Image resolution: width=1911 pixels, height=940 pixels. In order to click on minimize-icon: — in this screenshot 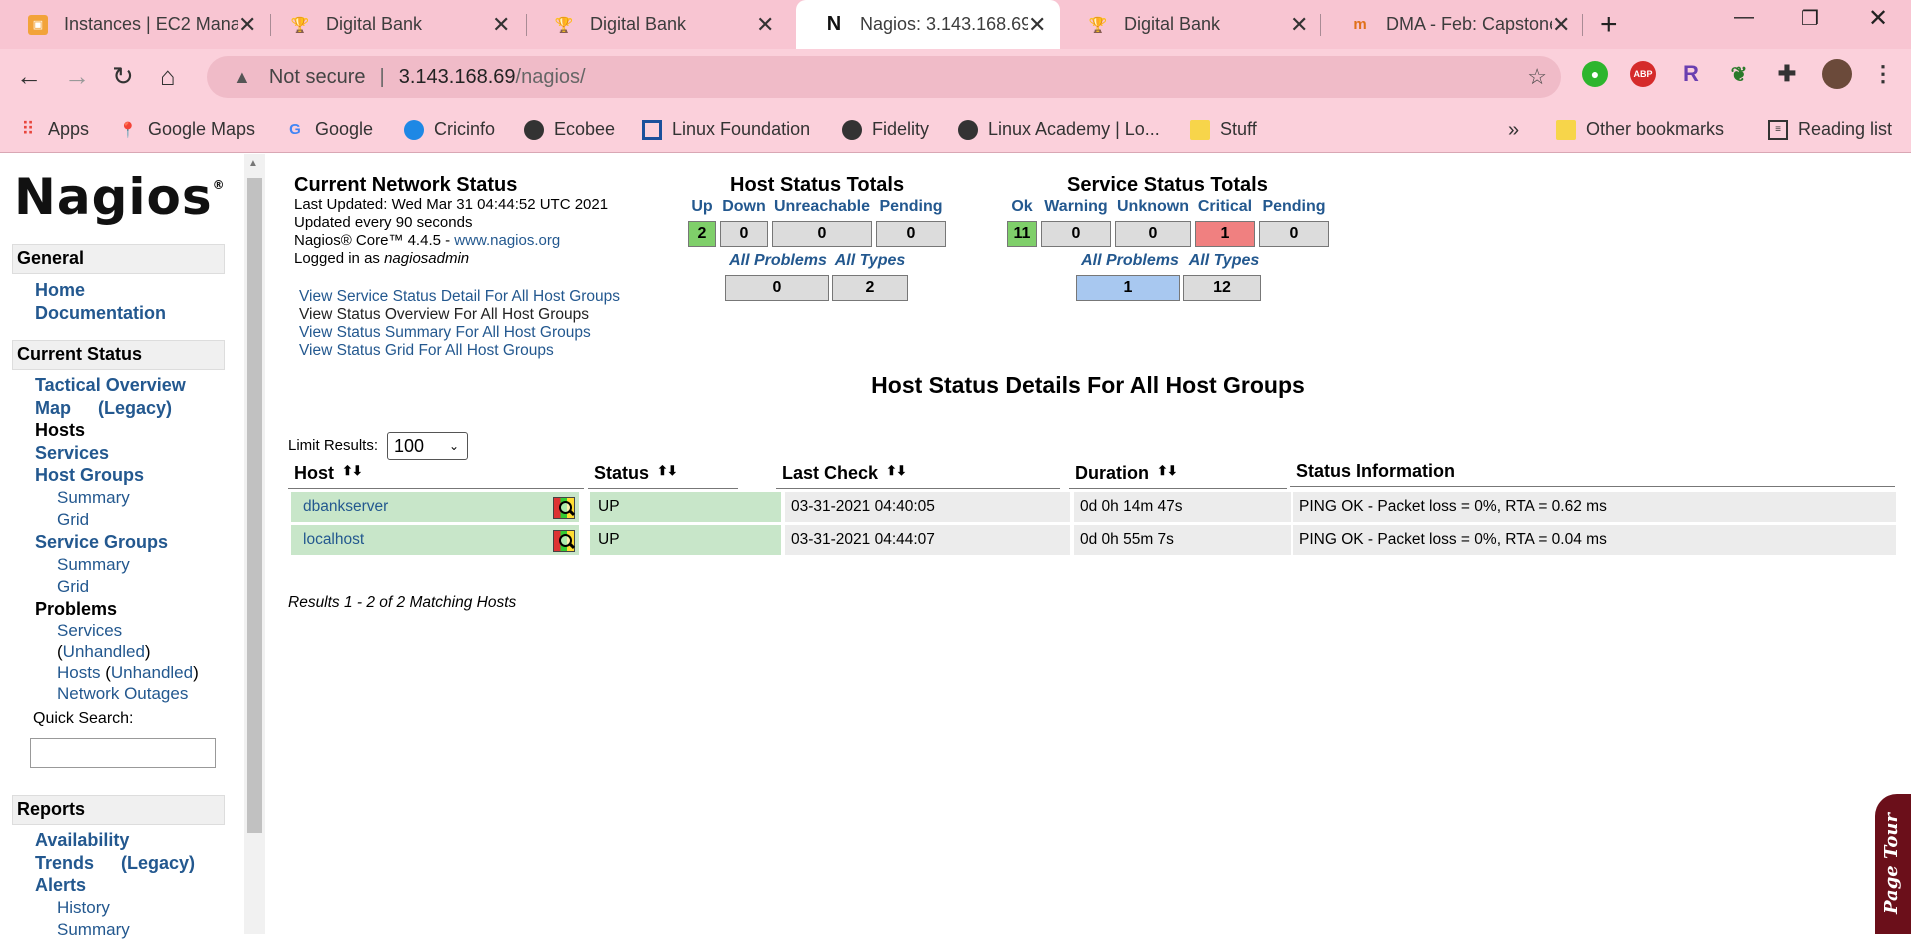, I will do `click(1744, 17)`.